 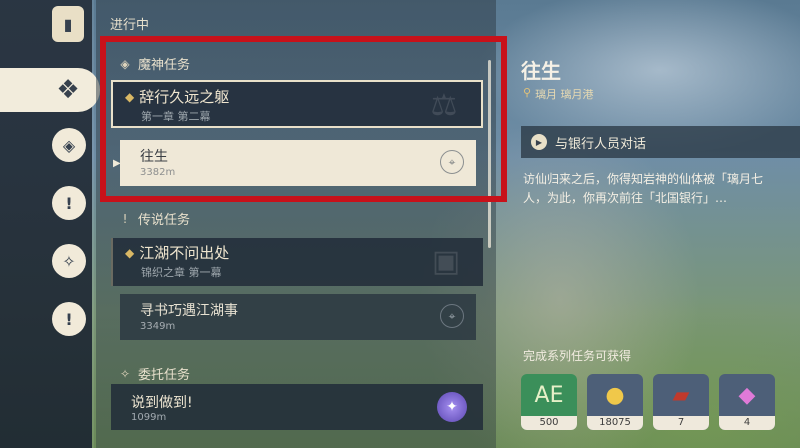 What do you see at coordinates (660, 142) in the screenshot?
I see `objective-bar: ▶ 与银行人员对话` at bounding box center [660, 142].